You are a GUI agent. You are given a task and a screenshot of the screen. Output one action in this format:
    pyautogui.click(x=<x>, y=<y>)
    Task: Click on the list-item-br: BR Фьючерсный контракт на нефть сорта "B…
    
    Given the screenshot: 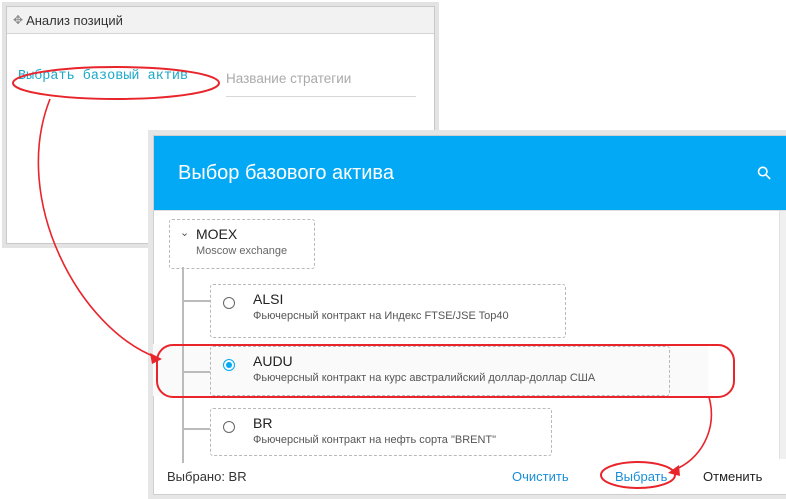 What is the action you would take?
    pyautogui.click(x=381, y=432)
    